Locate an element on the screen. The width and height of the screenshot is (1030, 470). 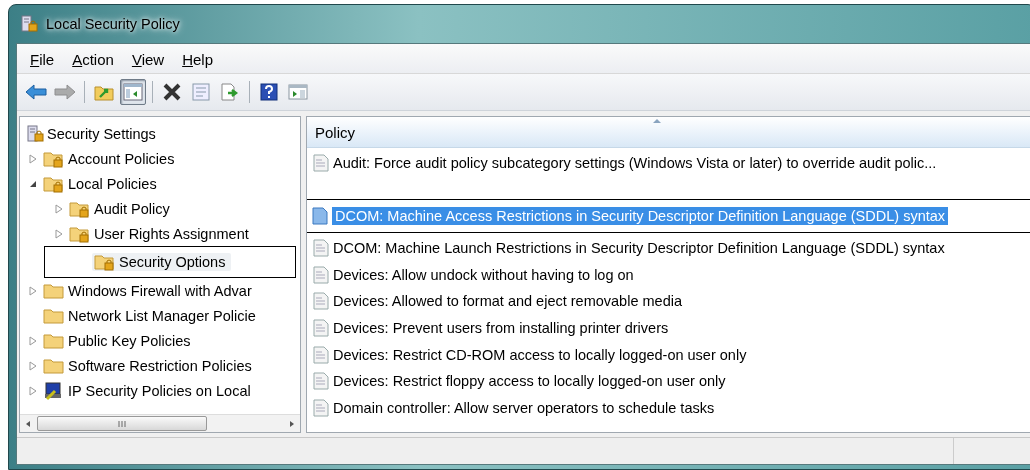
horizontal-scrollbar is located at coordinates (160, 423).